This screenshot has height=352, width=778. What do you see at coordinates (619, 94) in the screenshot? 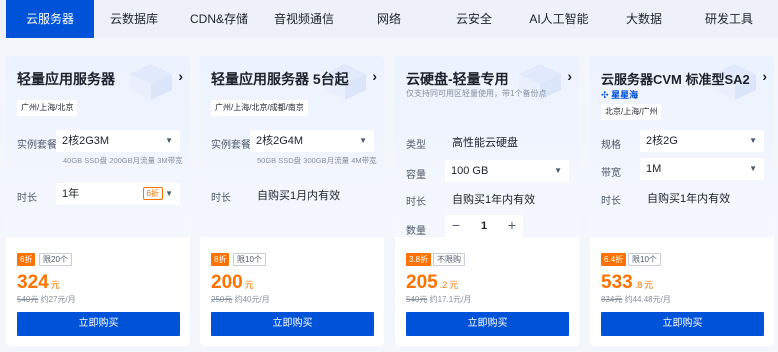
I see `brand-tag: ✣ 星星海` at bounding box center [619, 94].